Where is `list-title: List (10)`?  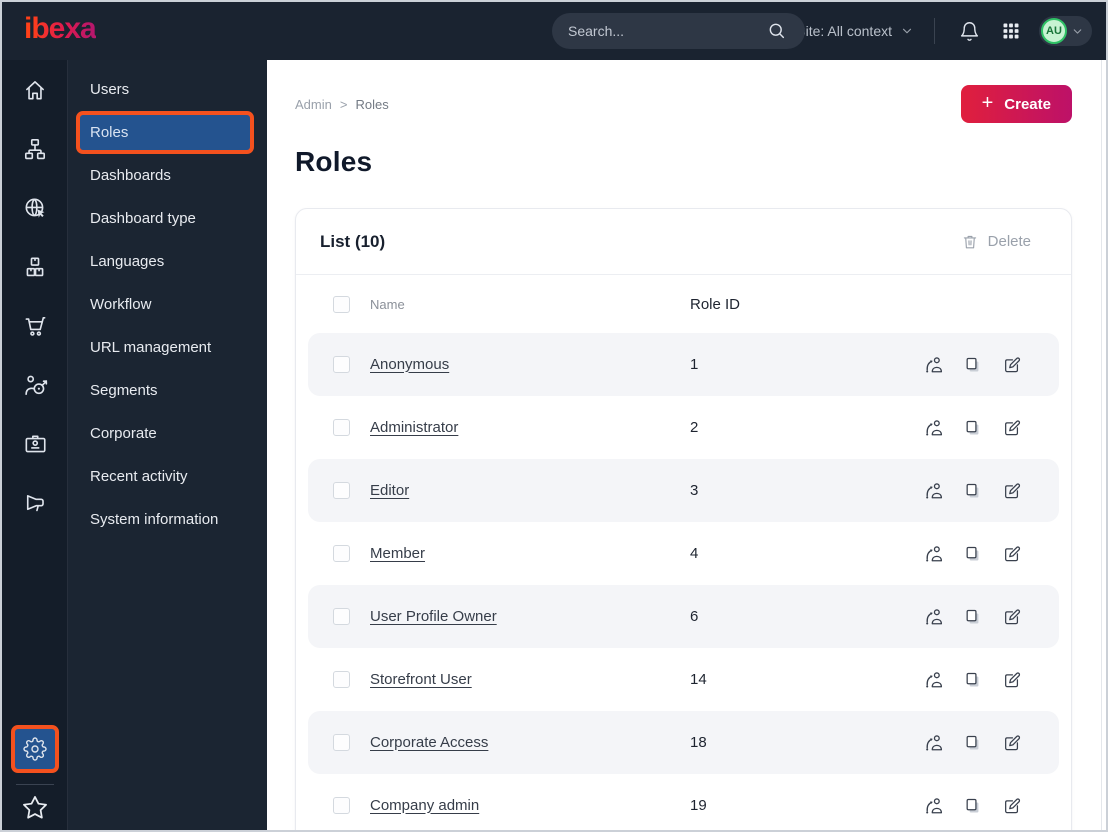 list-title: List (10) is located at coordinates (353, 241).